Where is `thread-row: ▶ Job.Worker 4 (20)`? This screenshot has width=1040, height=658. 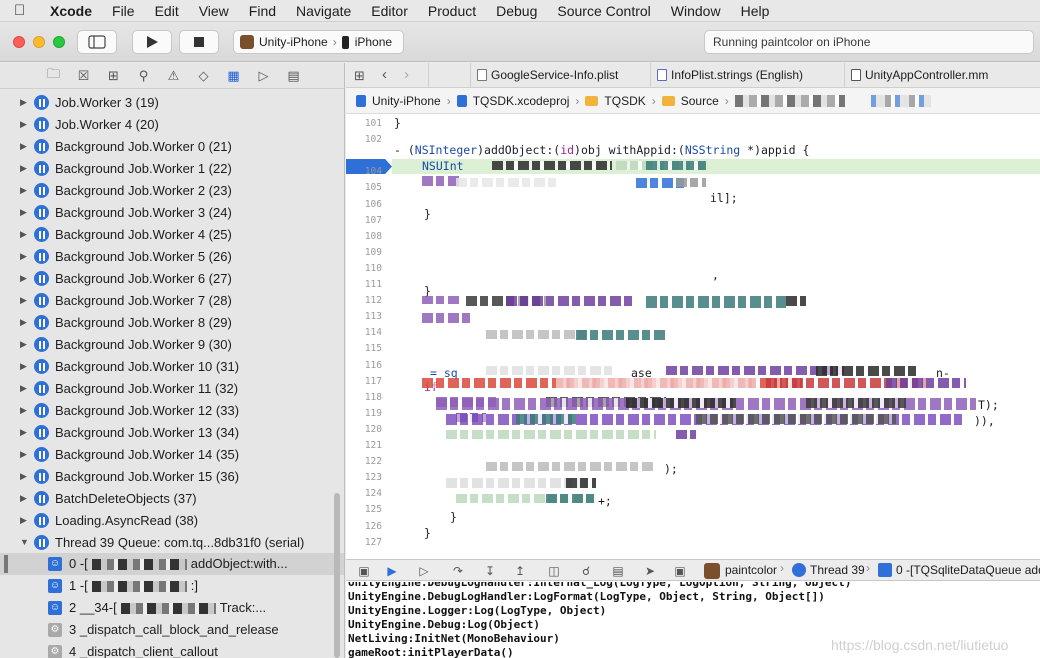
thread-row: ▶ Job.Worker 4 (20) is located at coordinates (172, 124).